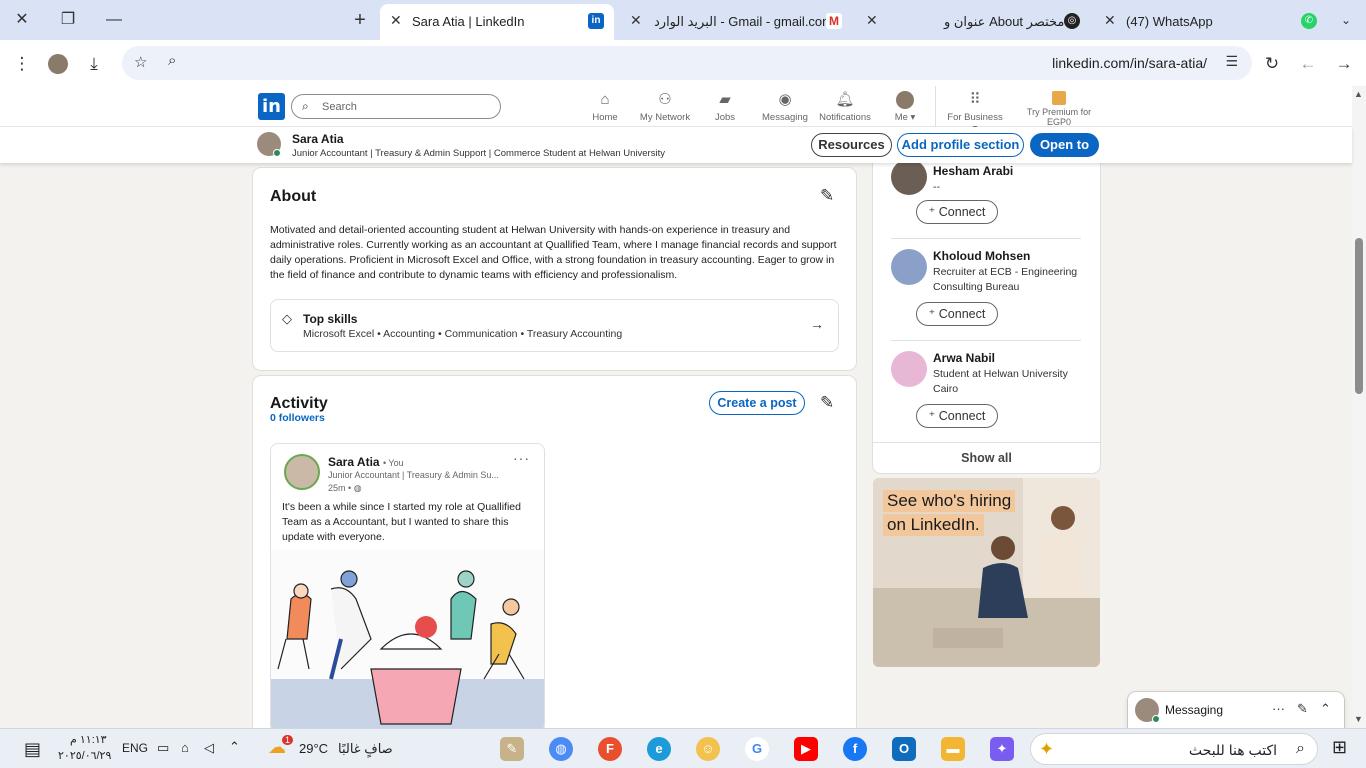 The width and height of the screenshot is (1366, 768). I want to click on gmail-icon: M, so click(834, 21).